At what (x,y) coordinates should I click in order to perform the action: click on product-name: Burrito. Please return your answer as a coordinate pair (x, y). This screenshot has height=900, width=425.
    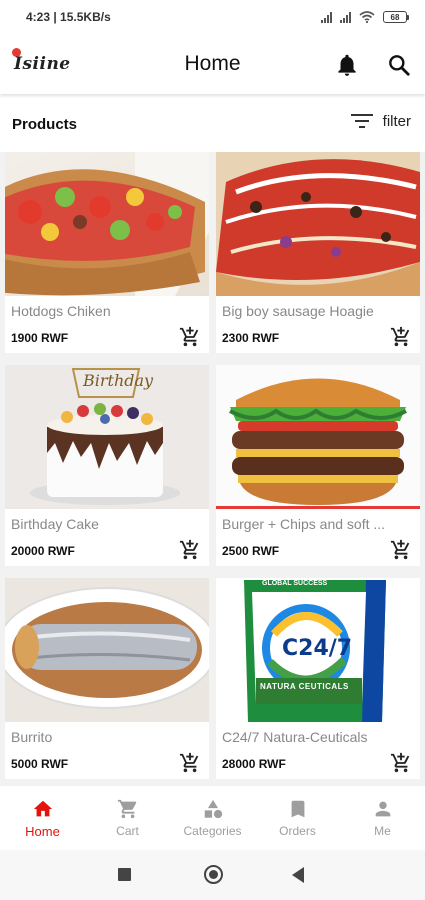
    Looking at the image, I should click on (32, 737).